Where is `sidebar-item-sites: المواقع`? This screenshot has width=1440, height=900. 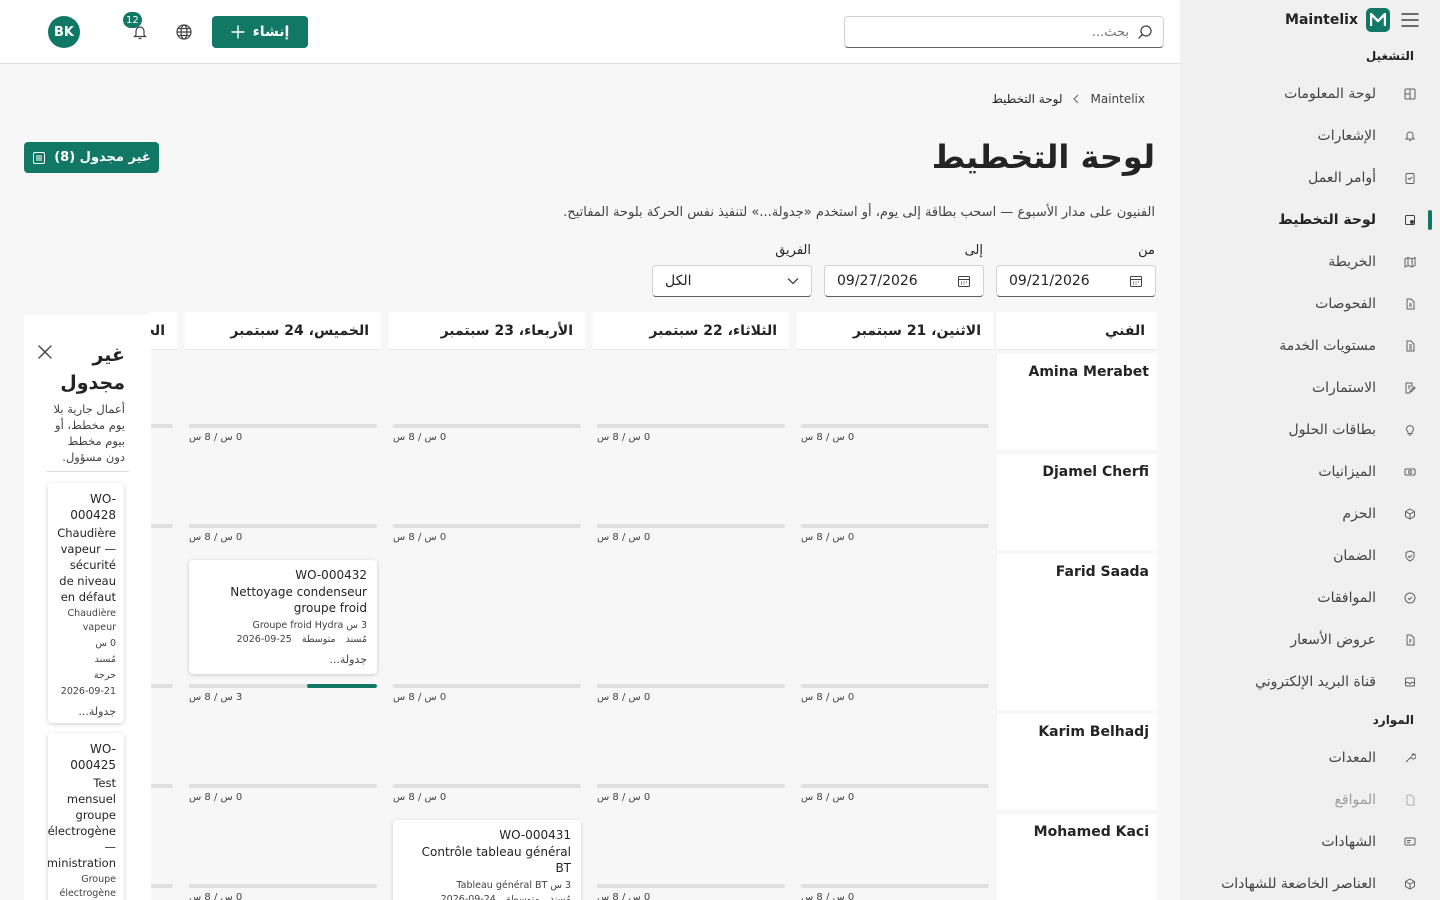
sidebar-item-sites: المواقع is located at coordinates (1303, 800).